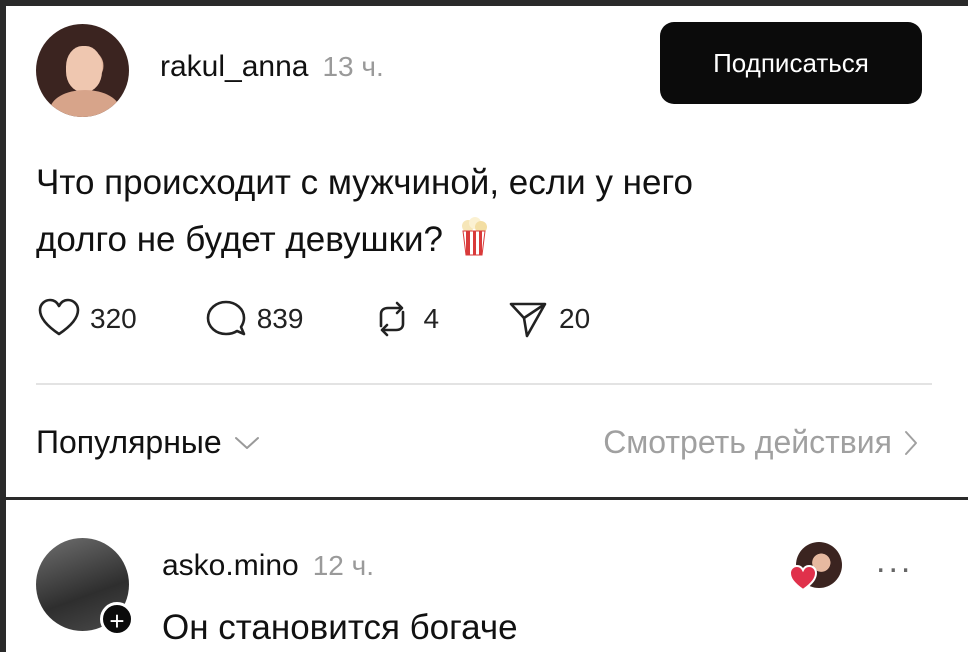 The image size is (968, 652). Describe the element at coordinates (446, 239) in the screenshot. I see `post-text-line-2: долго не будет девушки?` at that location.